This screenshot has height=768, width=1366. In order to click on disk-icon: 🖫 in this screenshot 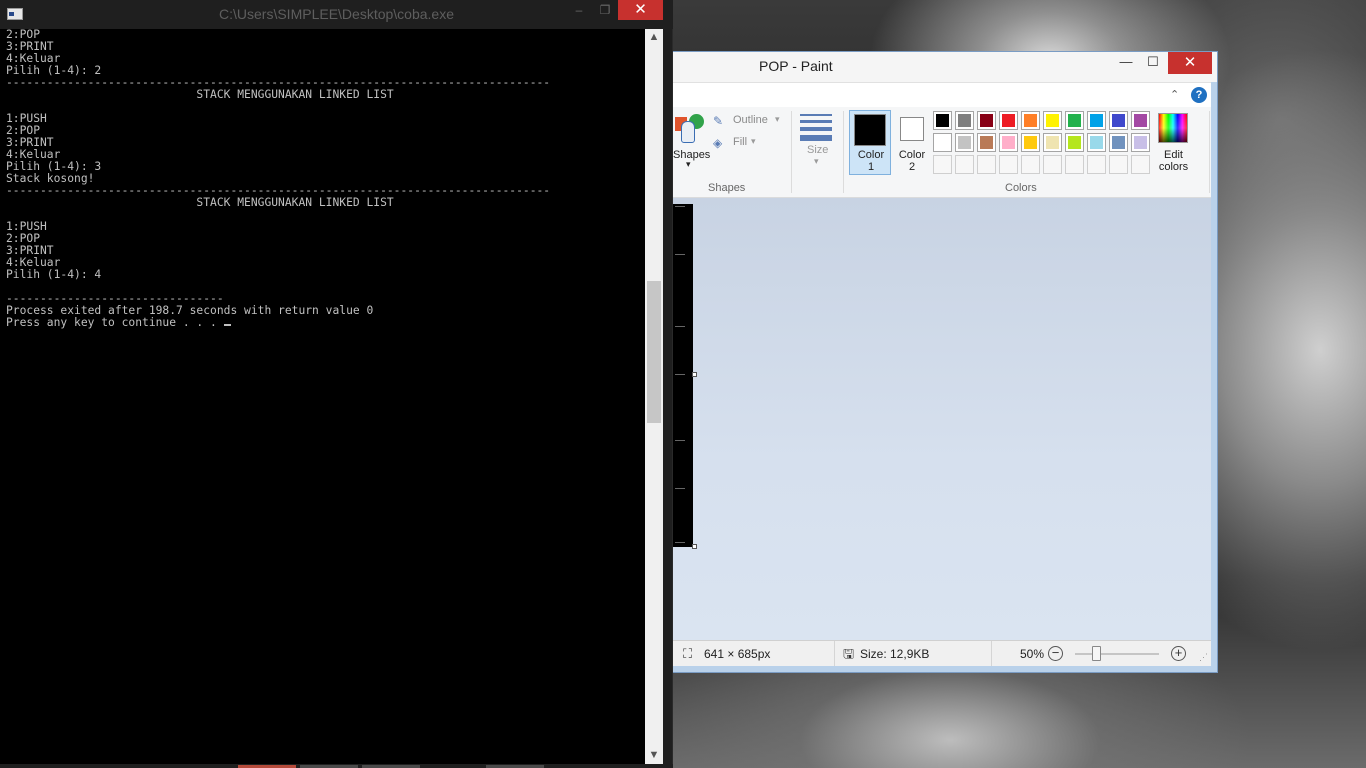, I will do `click(849, 653)`.